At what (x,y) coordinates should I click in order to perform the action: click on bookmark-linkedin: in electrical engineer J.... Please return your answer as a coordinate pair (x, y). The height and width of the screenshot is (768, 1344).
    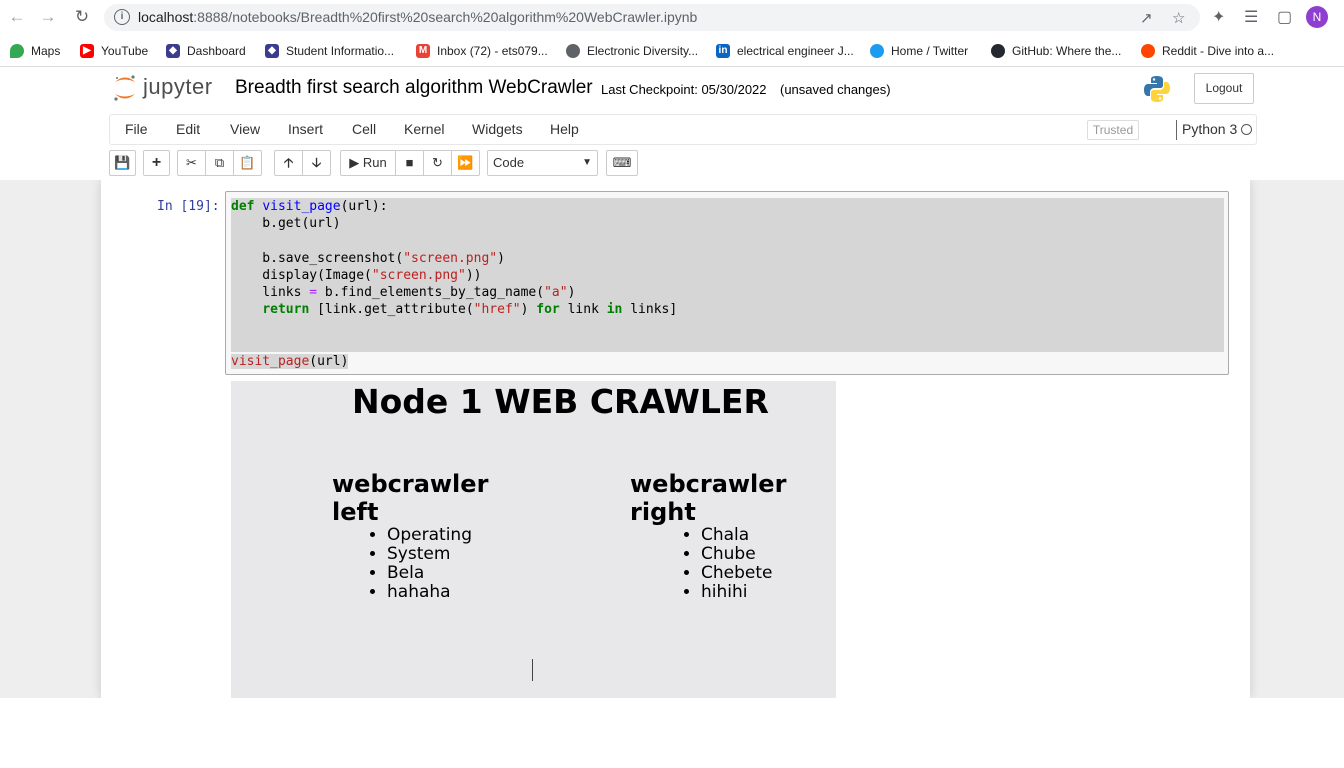
    Looking at the image, I should click on (785, 51).